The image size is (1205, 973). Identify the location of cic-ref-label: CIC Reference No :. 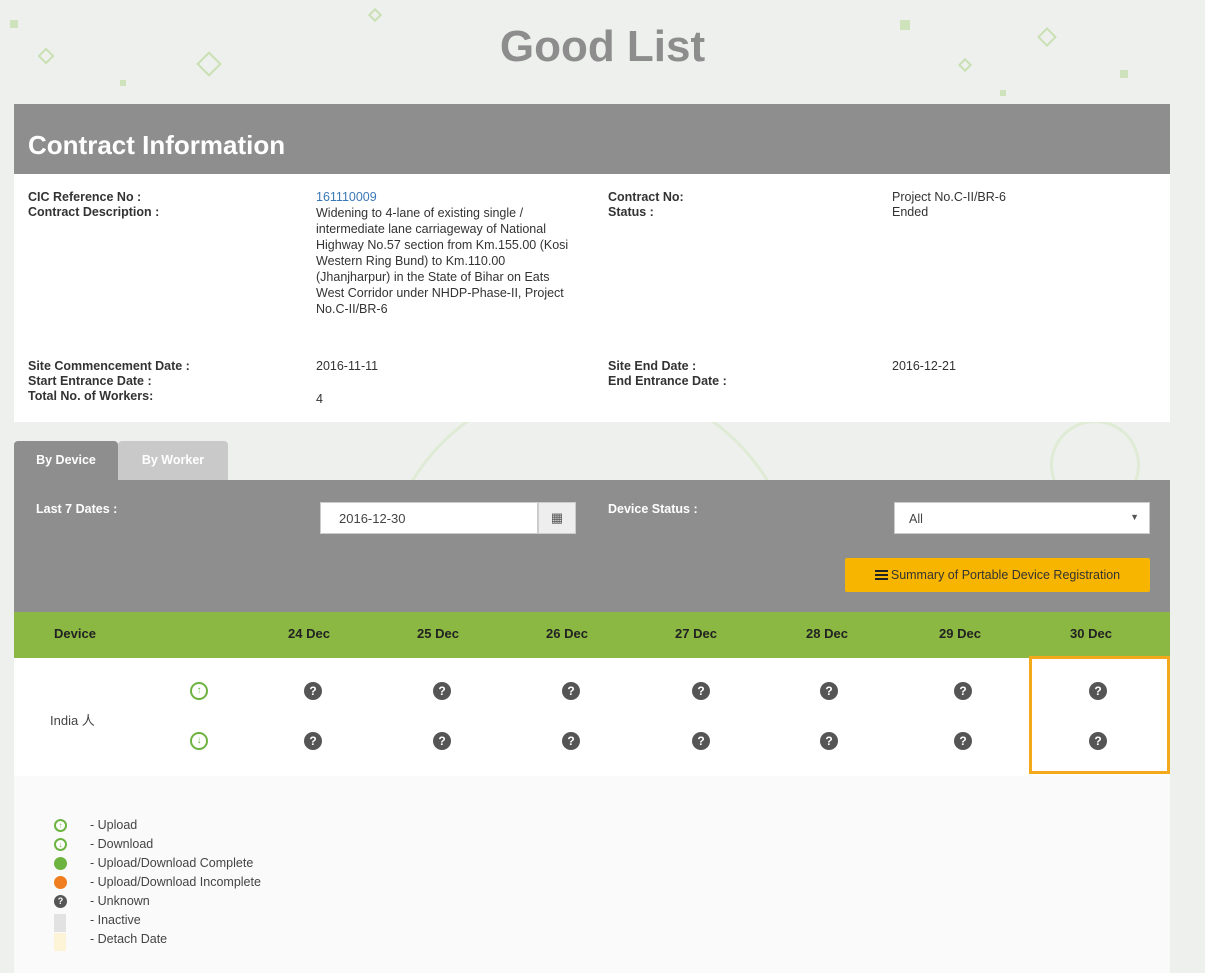
(85, 197).